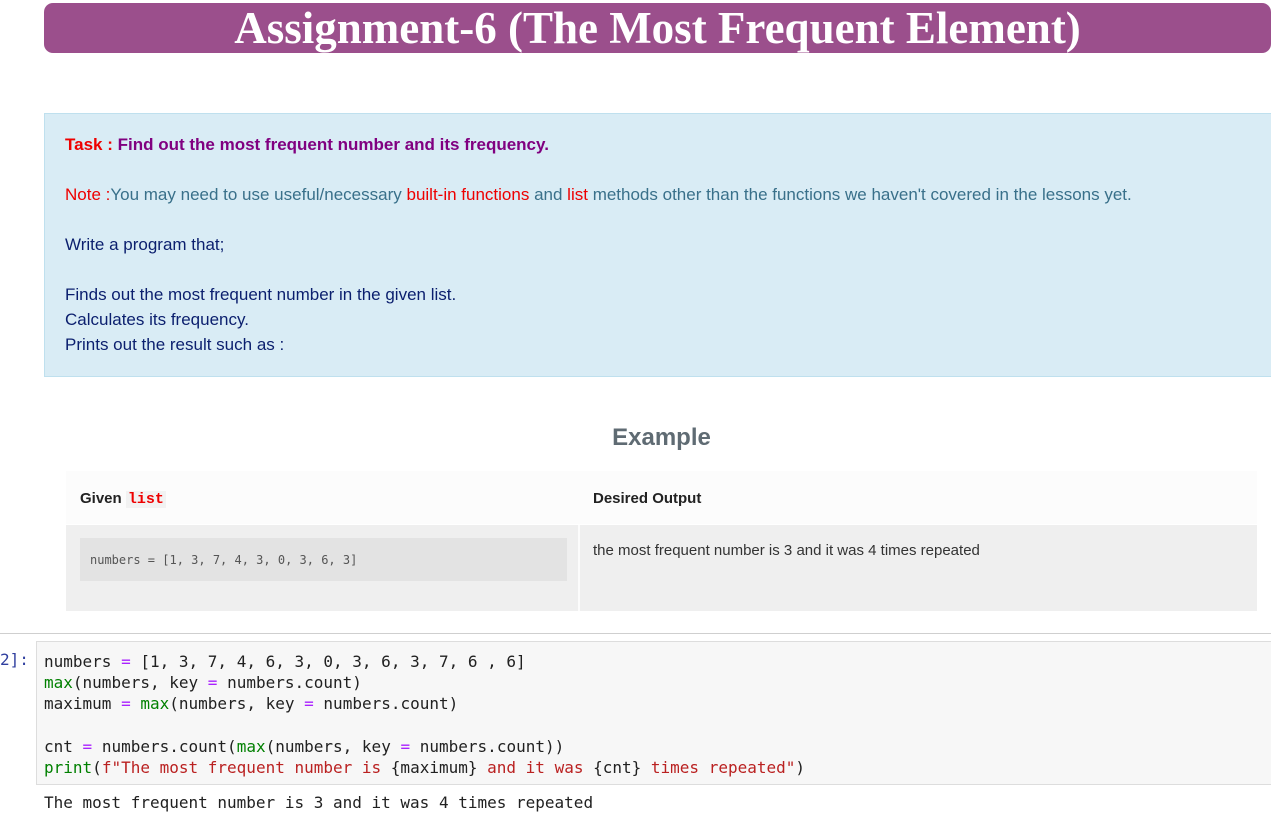 Image resolution: width=1271 pixels, height=816 pixels. What do you see at coordinates (68, 767) in the screenshot?
I see `code-builtin: print` at bounding box center [68, 767].